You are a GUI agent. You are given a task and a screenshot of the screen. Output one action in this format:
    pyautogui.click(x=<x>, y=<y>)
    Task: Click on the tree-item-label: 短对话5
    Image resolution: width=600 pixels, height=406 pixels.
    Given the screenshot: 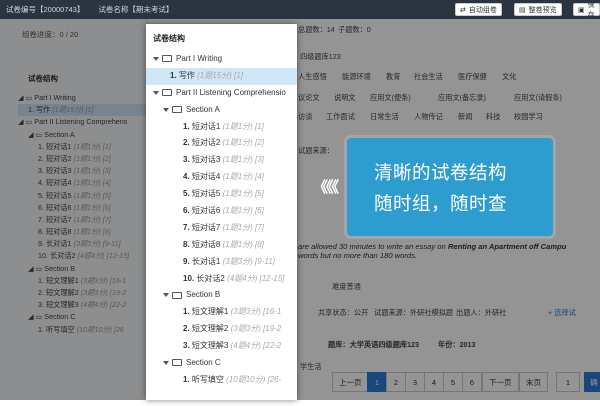 What is the action you would take?
    pyautogui.click(x=206, y=194)
    